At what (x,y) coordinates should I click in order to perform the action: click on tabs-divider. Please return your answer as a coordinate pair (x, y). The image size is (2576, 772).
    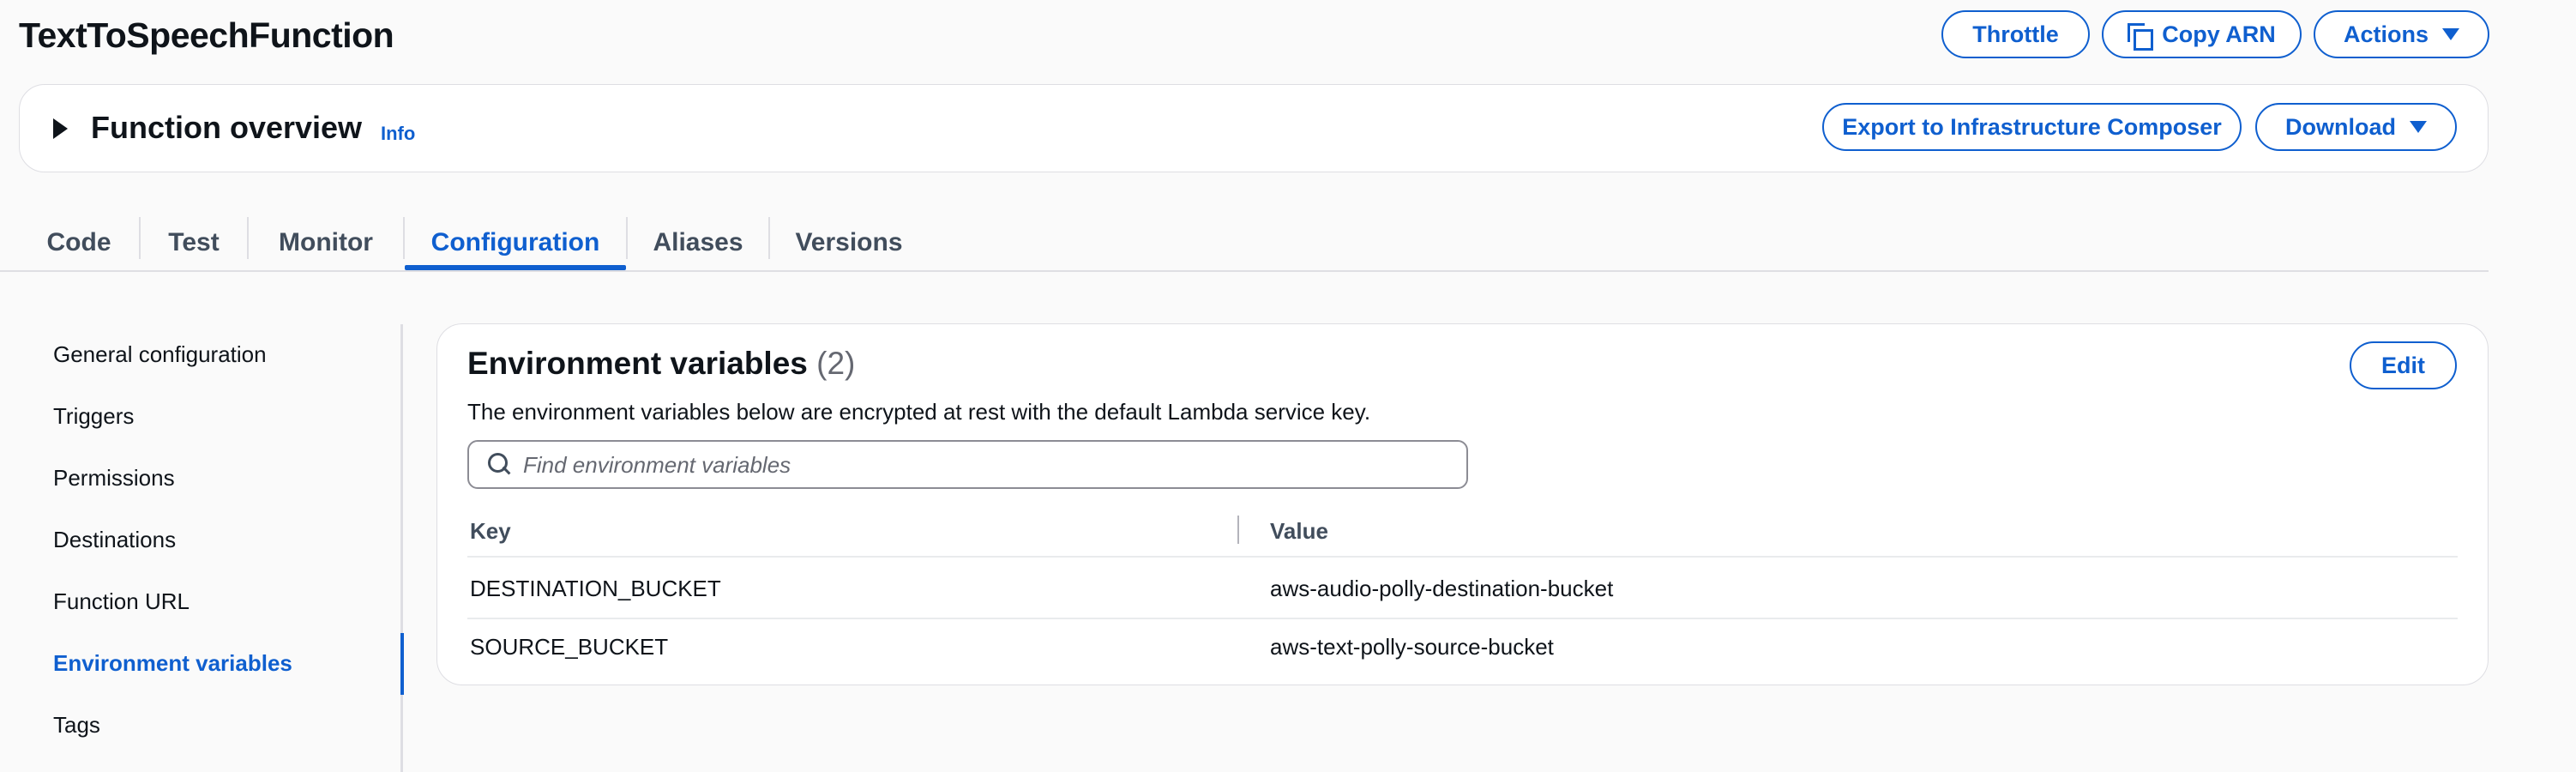
    Looking at the image, I should click on (1244, 271).